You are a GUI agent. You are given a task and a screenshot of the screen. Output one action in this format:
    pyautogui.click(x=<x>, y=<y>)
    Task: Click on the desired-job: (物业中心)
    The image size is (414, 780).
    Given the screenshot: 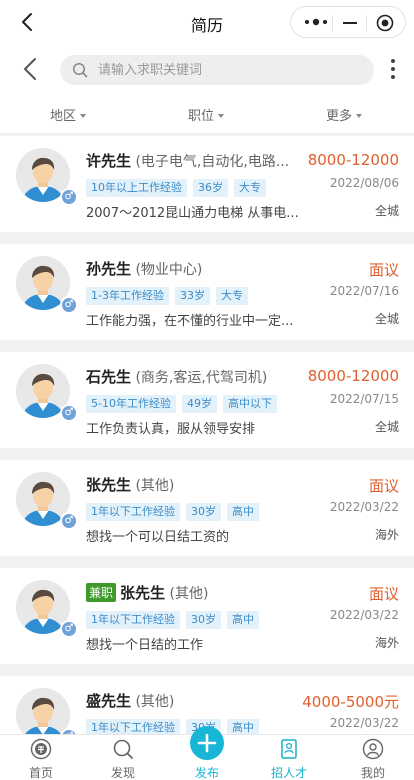 What is the action you would take?
    pyautogui.click(x=169, y=270)
    